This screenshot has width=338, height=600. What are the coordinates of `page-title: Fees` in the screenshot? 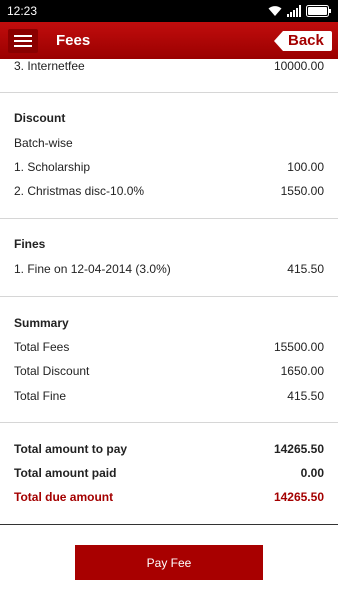 It's located at (73, 40).